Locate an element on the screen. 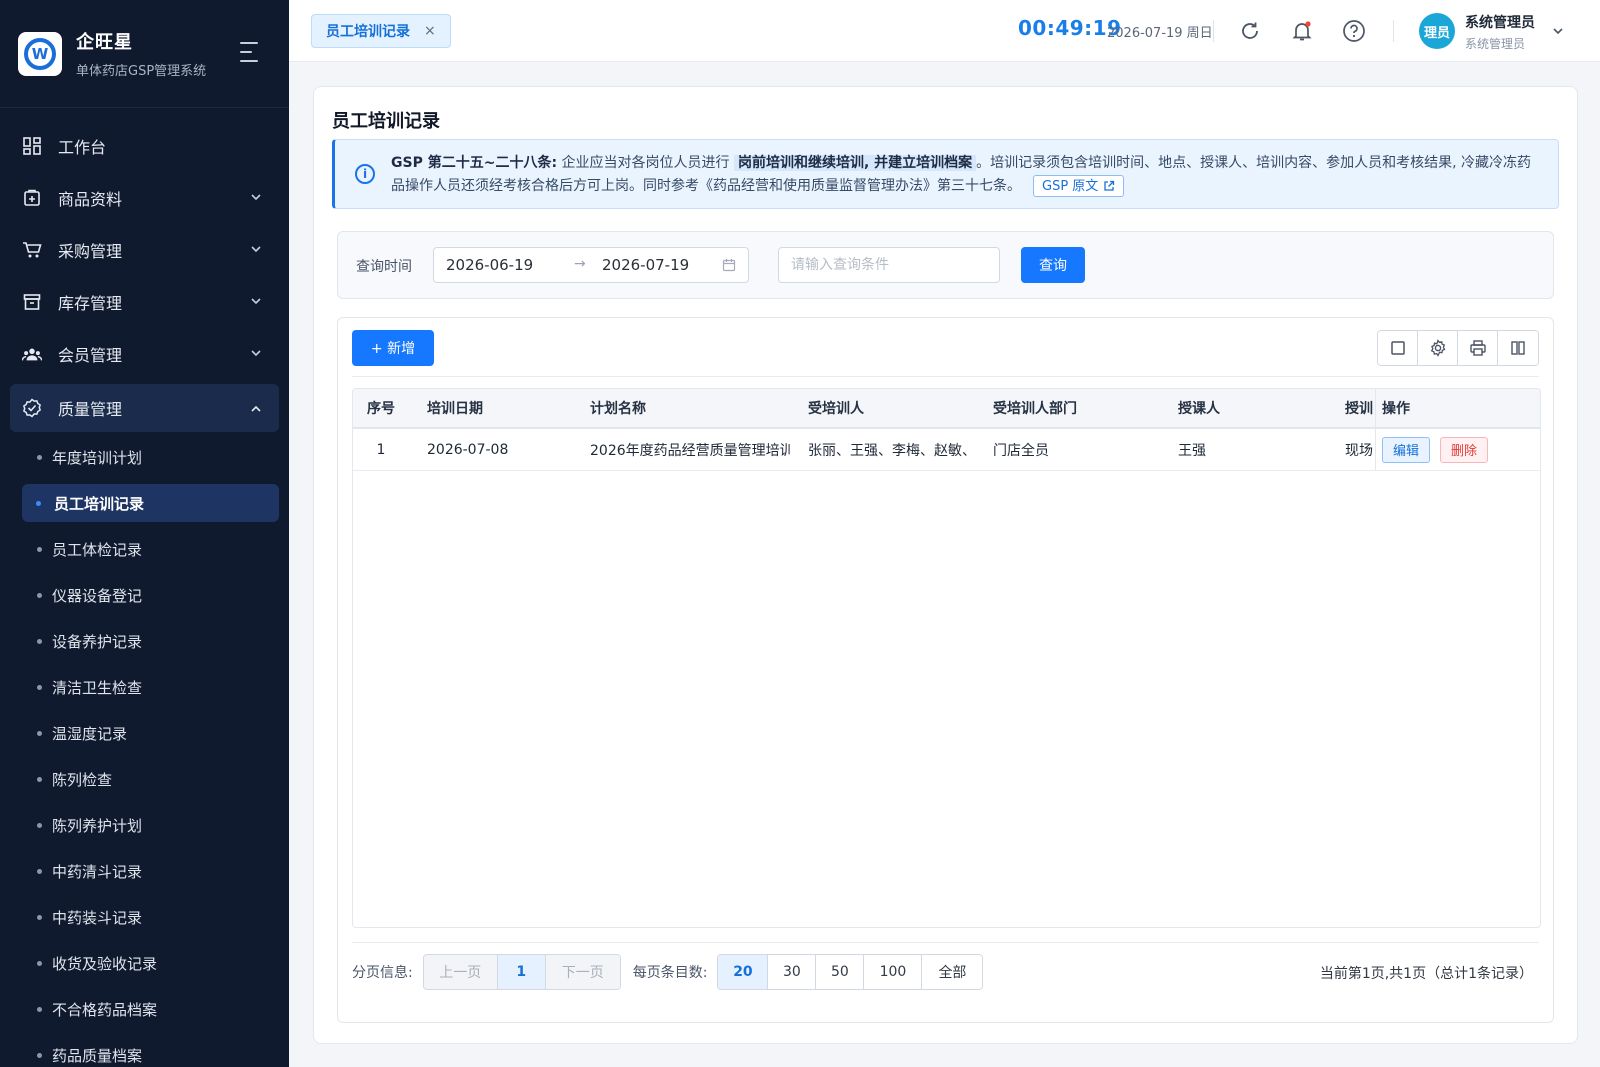 The width and height of the screenshot is (1600, 1067). menu-item-purchase: 采购管理 is located at coordinates (144, 250).